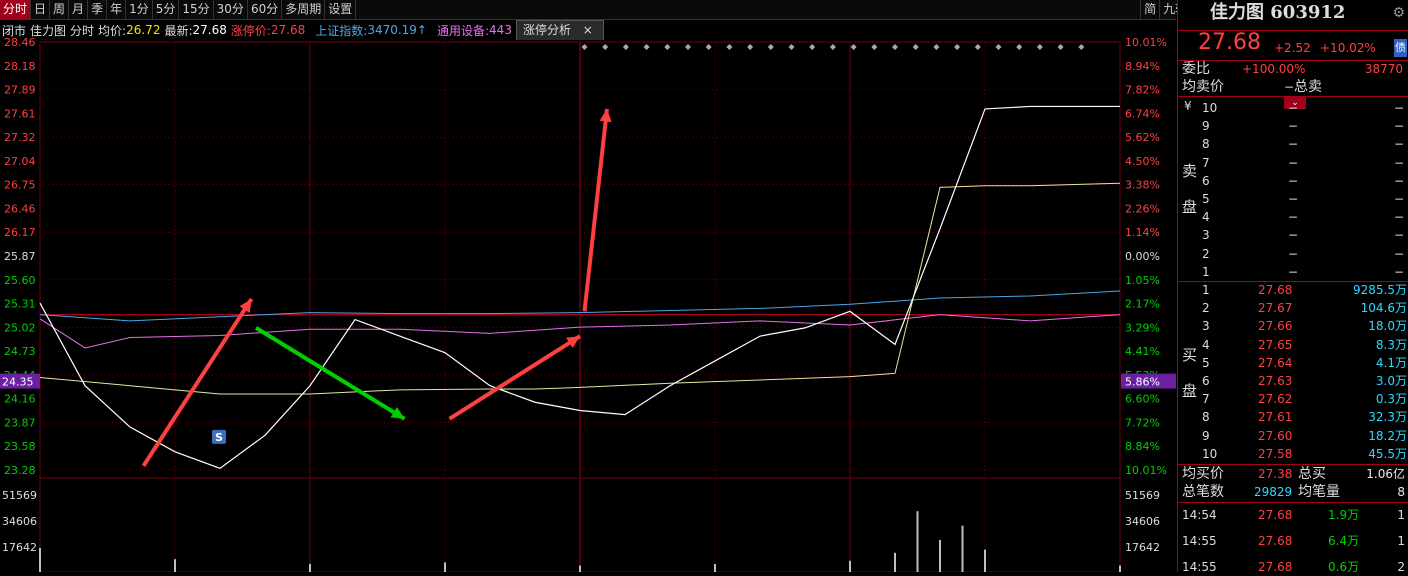  Describe the element at coordinates (1293, 181) in the screenshot. I see `sell-level-row: 6 − −` at that location.